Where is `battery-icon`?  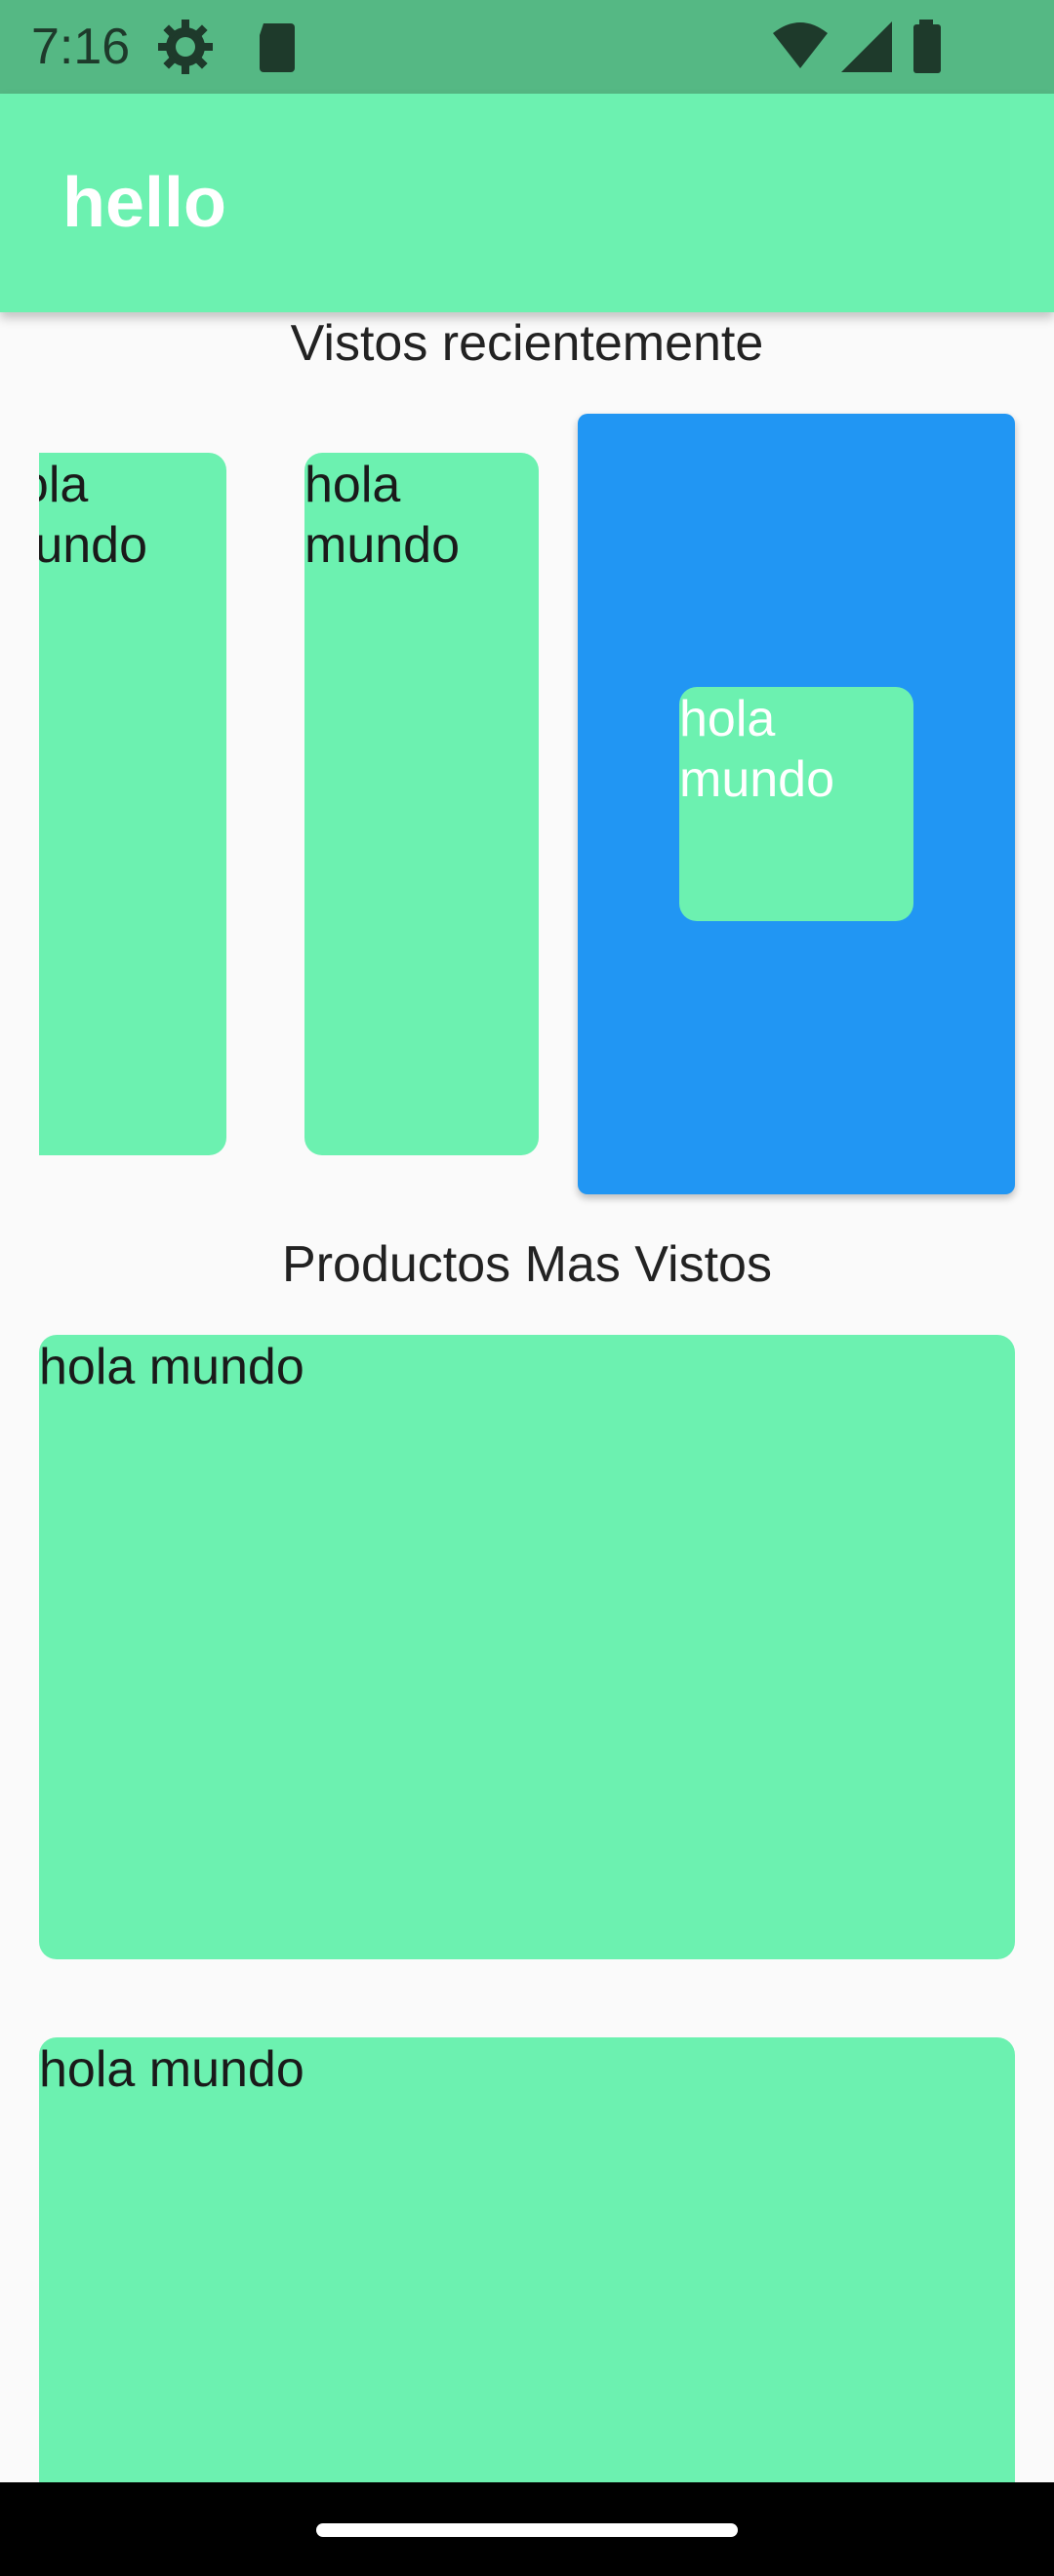 battery-icon is located at coordinates (927, 47).